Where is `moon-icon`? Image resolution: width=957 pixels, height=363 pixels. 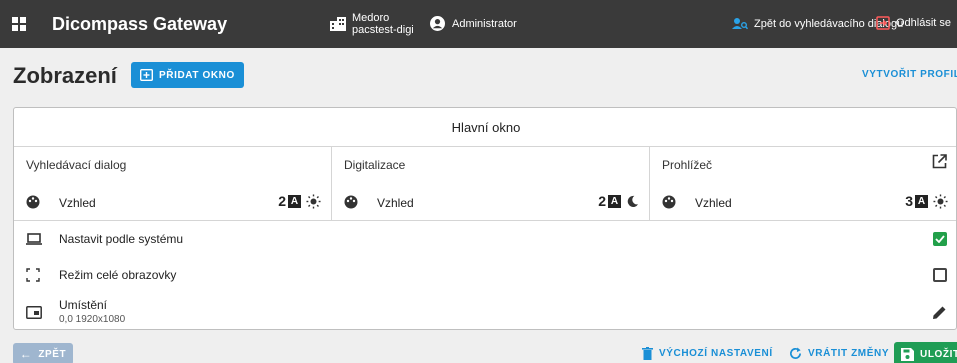 moon-icon is located at coordinates (633, 201).